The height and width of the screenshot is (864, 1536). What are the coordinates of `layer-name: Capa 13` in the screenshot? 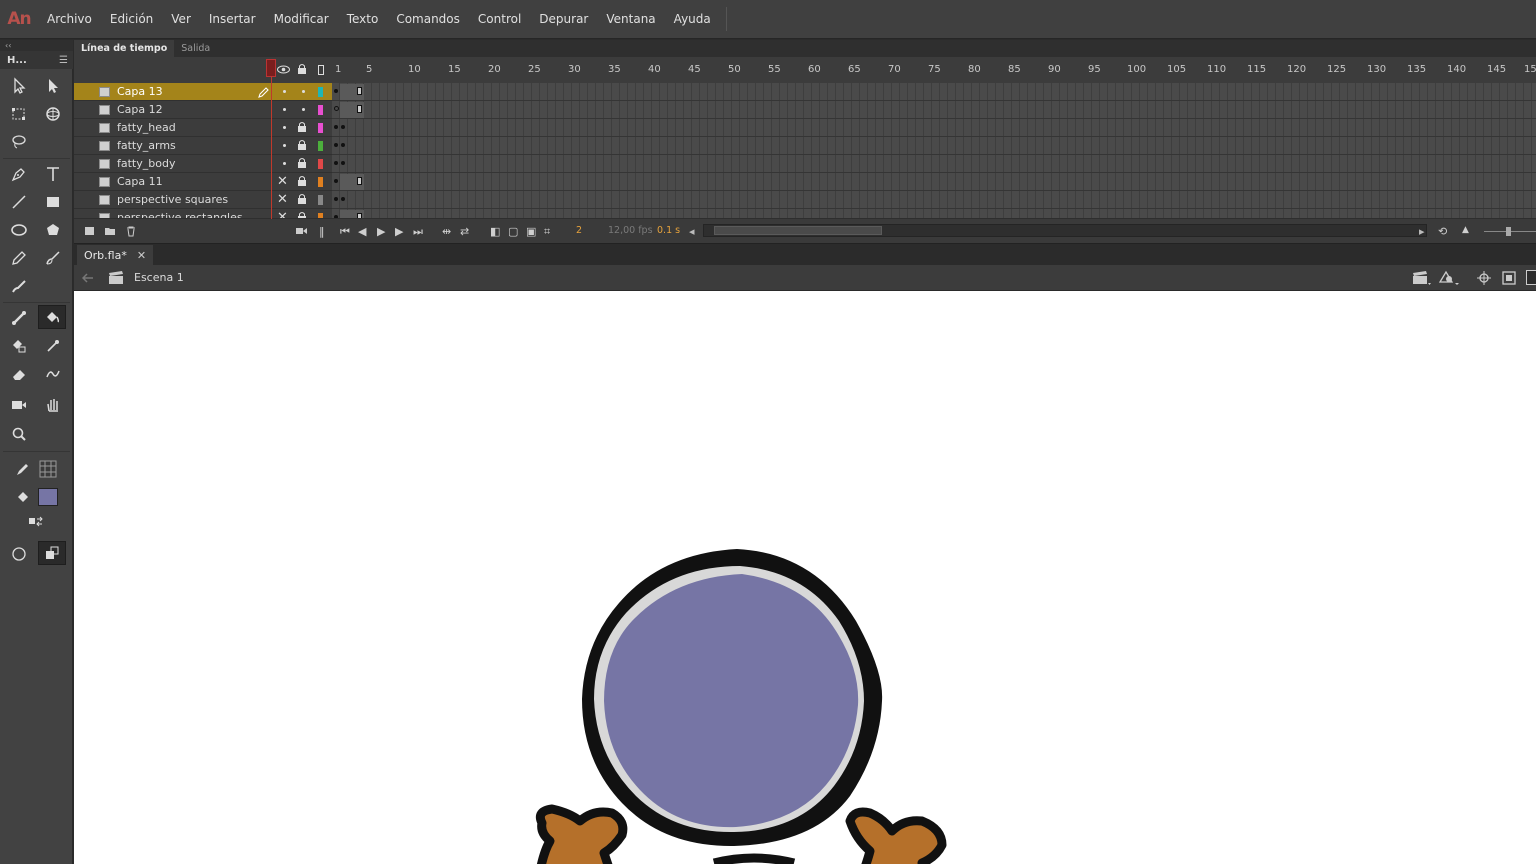 It's located at (140, 91).